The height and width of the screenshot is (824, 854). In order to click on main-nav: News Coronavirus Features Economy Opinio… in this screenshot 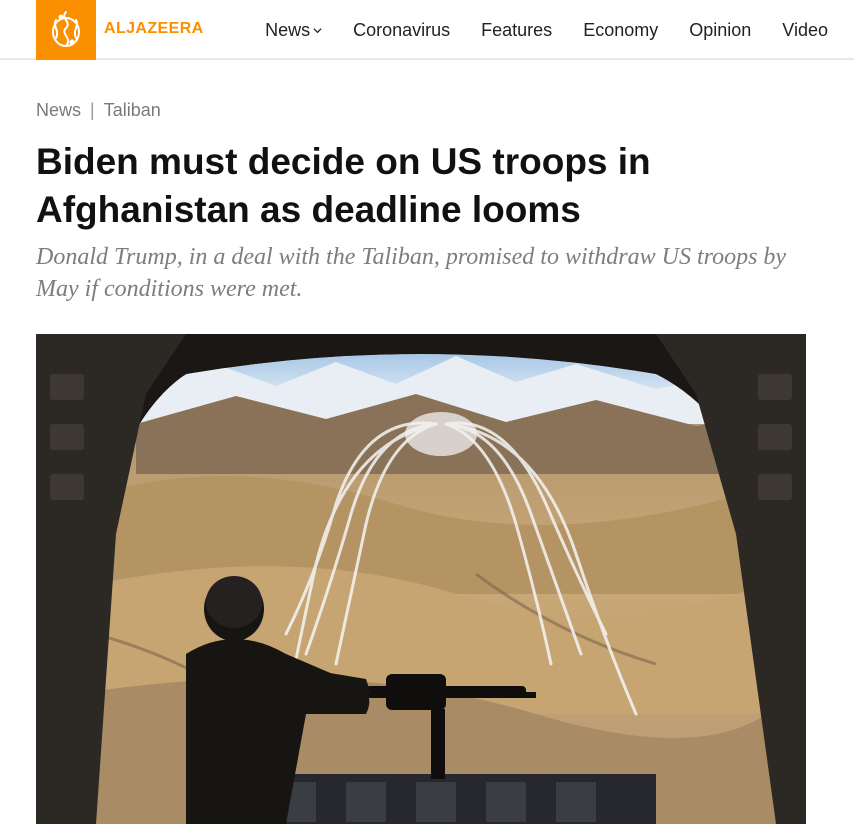, I will do `click(546, 30)`.